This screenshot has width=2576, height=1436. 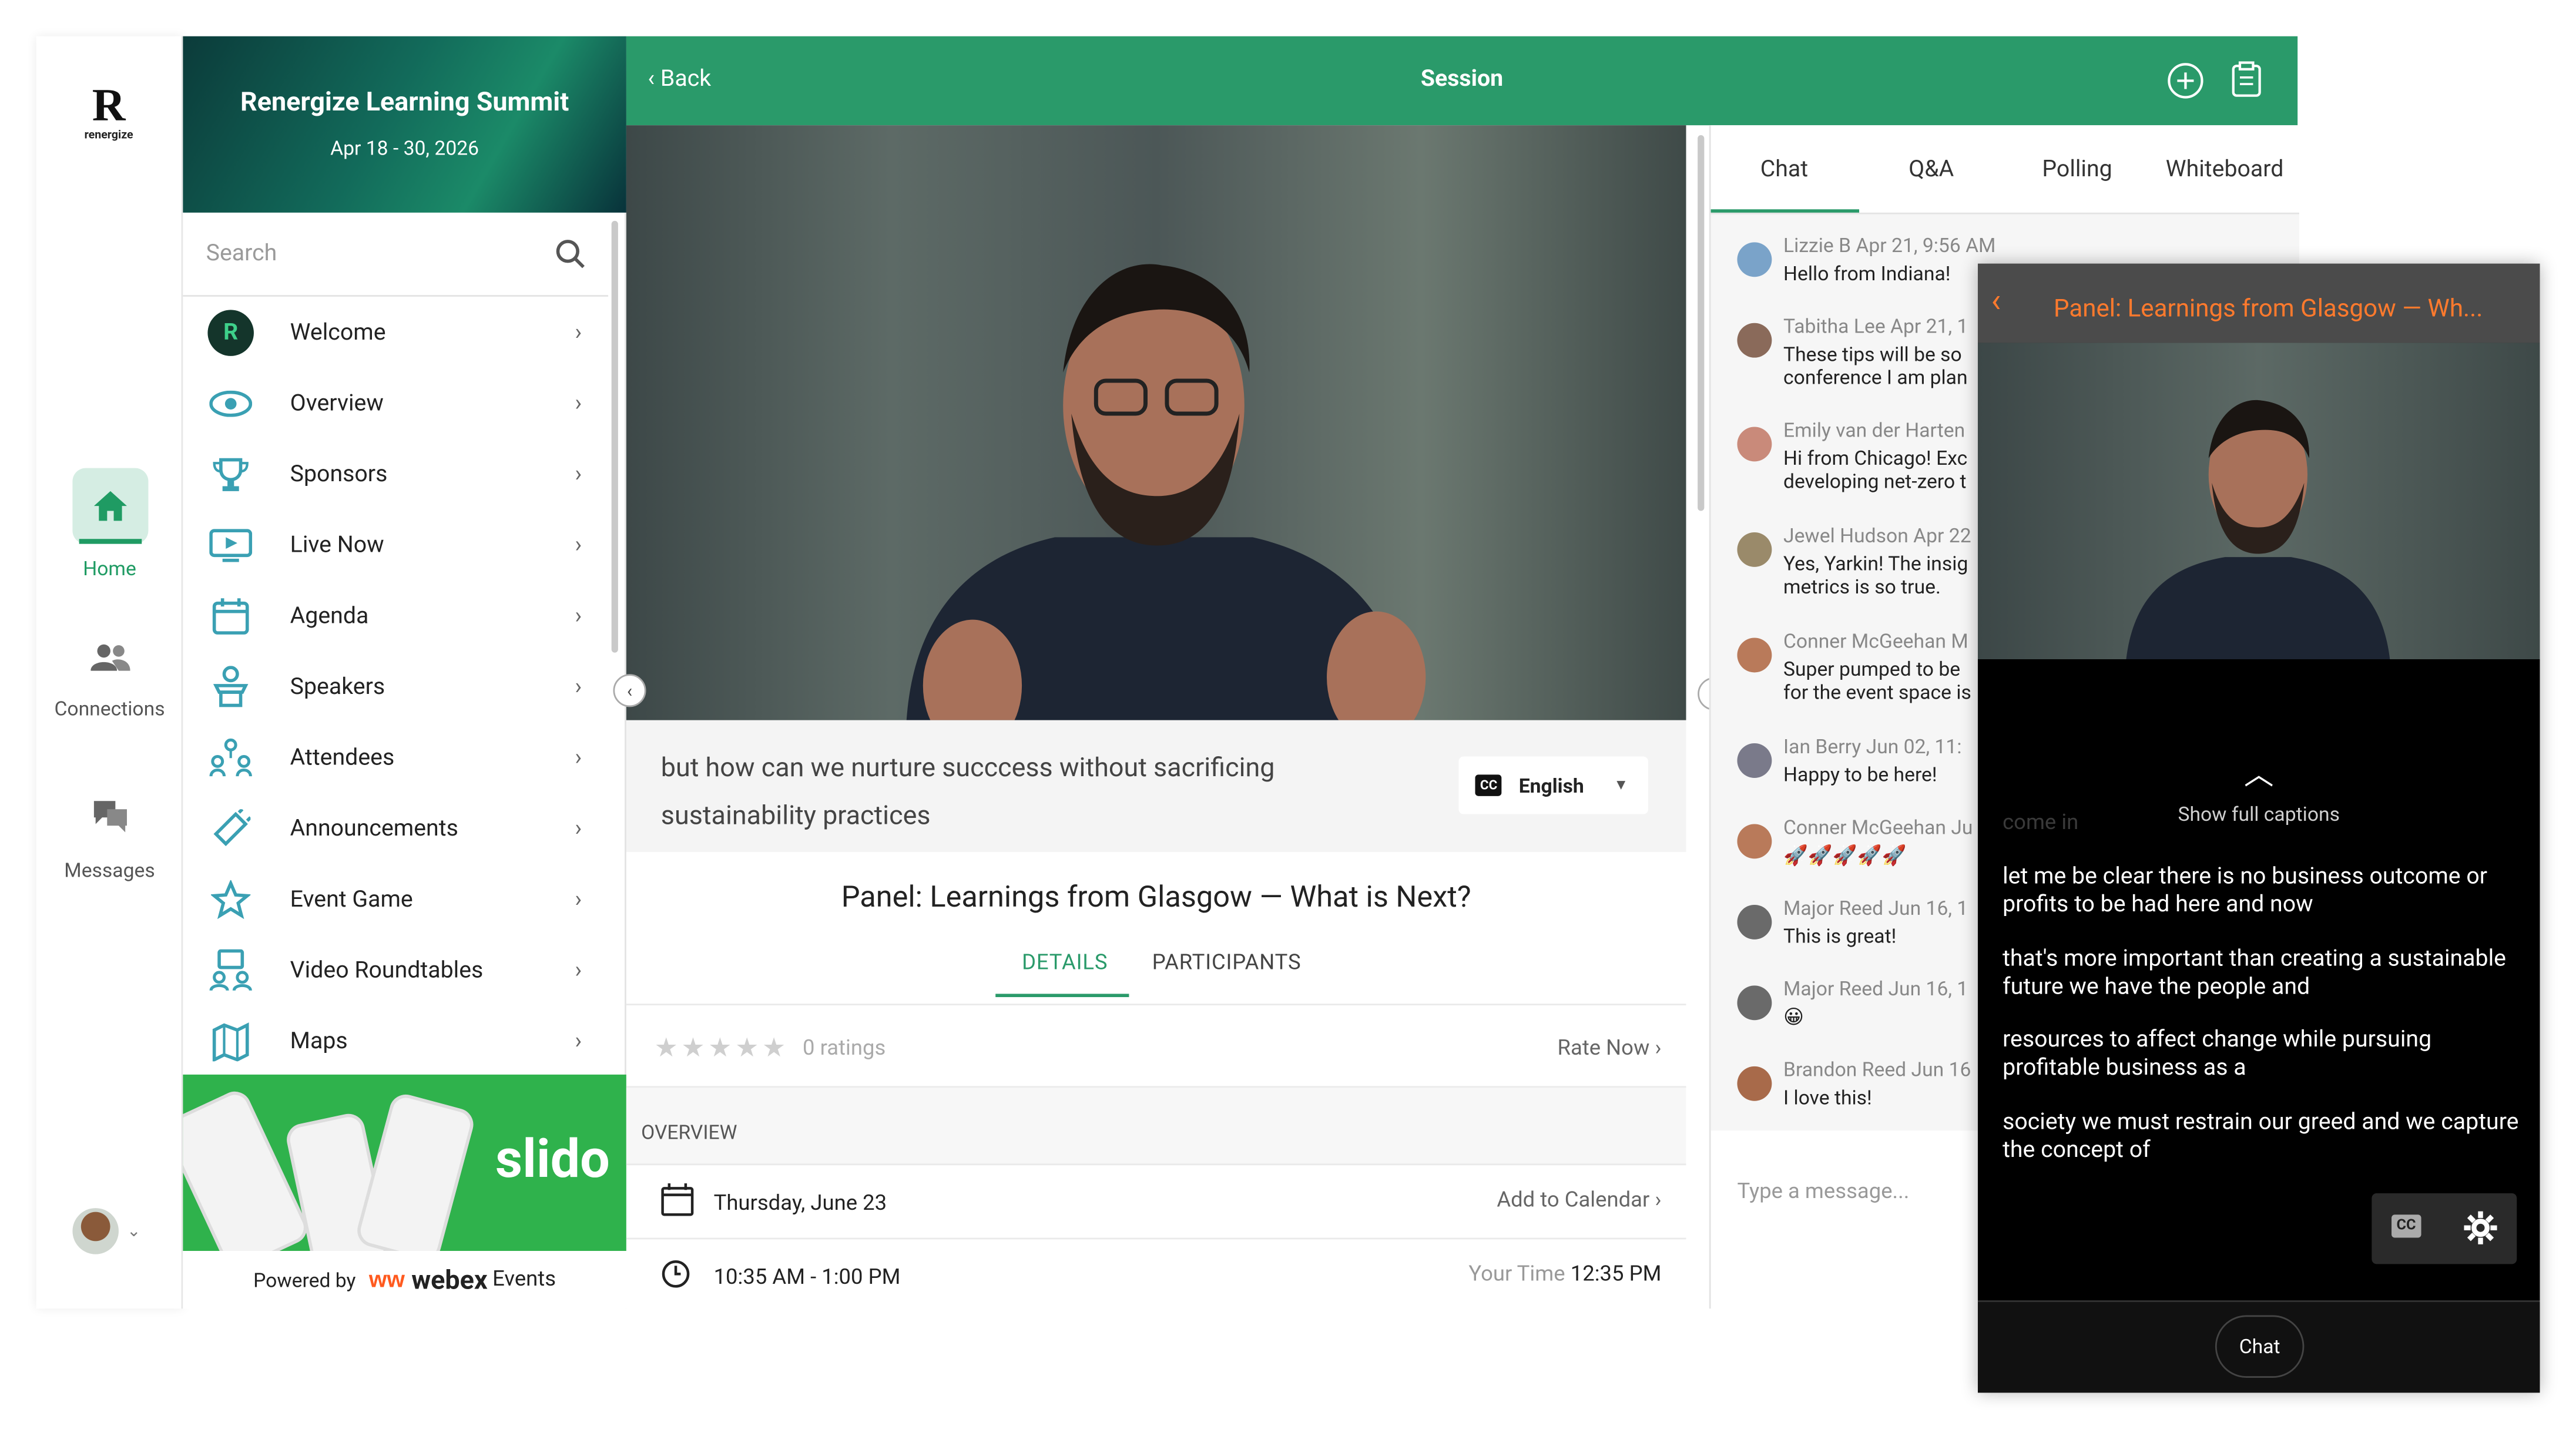 What do you see at coordinates (110, 660) in the screenshot?
I see `connections-icon` at bounding box center [110, 660].